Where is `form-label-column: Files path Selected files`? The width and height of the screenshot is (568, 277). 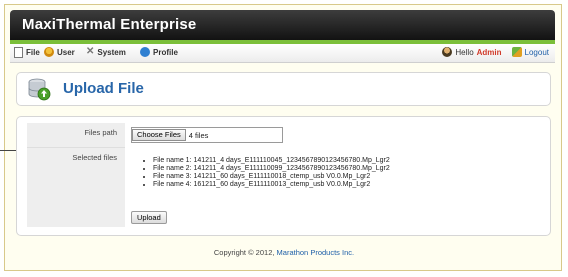 form-label-column: Files path Selected files is located at coordinates (76, 175).